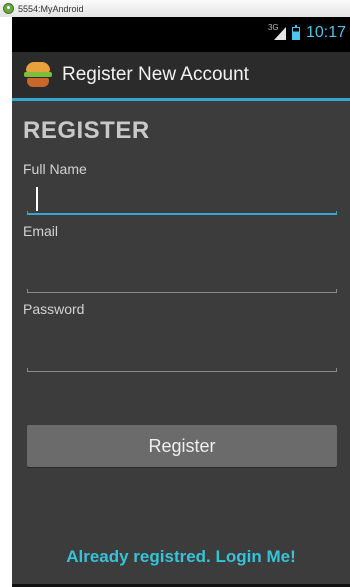 This screenshot has width=350, height=587. Describe the element at coordinates (55, 169) in the screenshot. I see `full-name-label: Full Name` at that location.